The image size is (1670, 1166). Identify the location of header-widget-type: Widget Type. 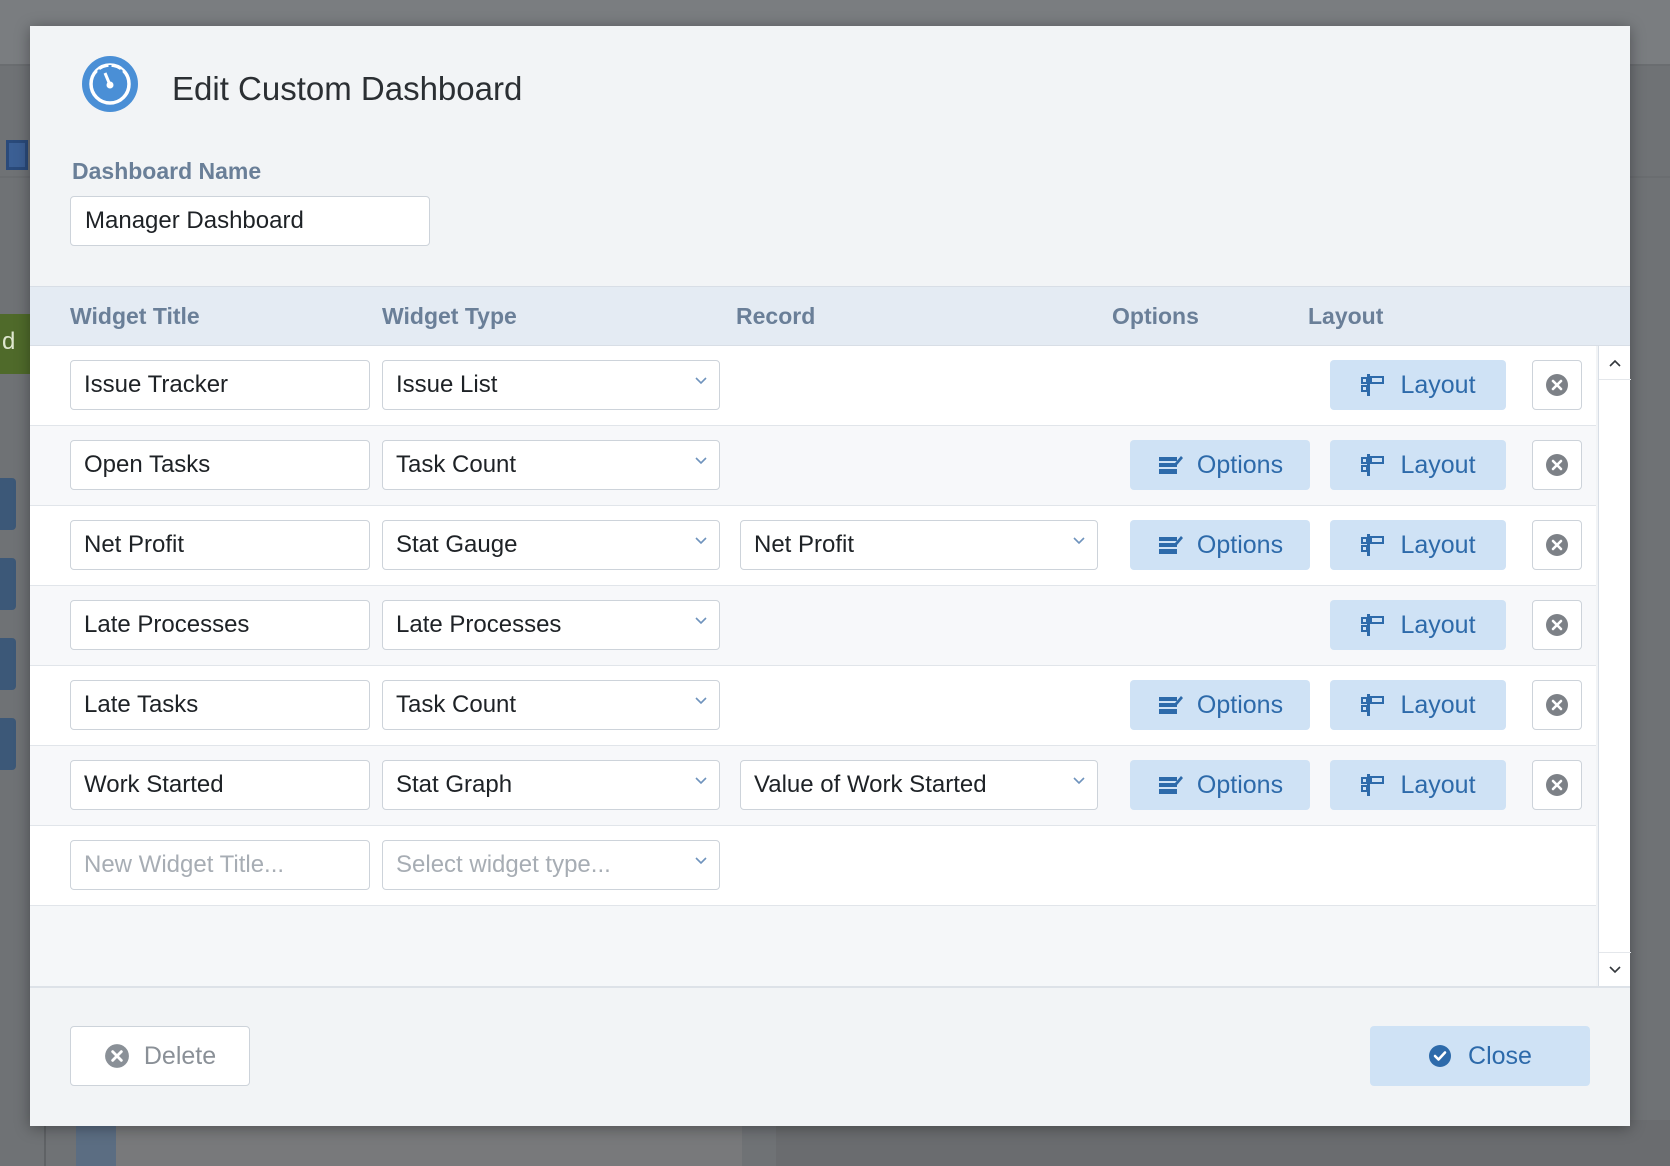
(449, 316).